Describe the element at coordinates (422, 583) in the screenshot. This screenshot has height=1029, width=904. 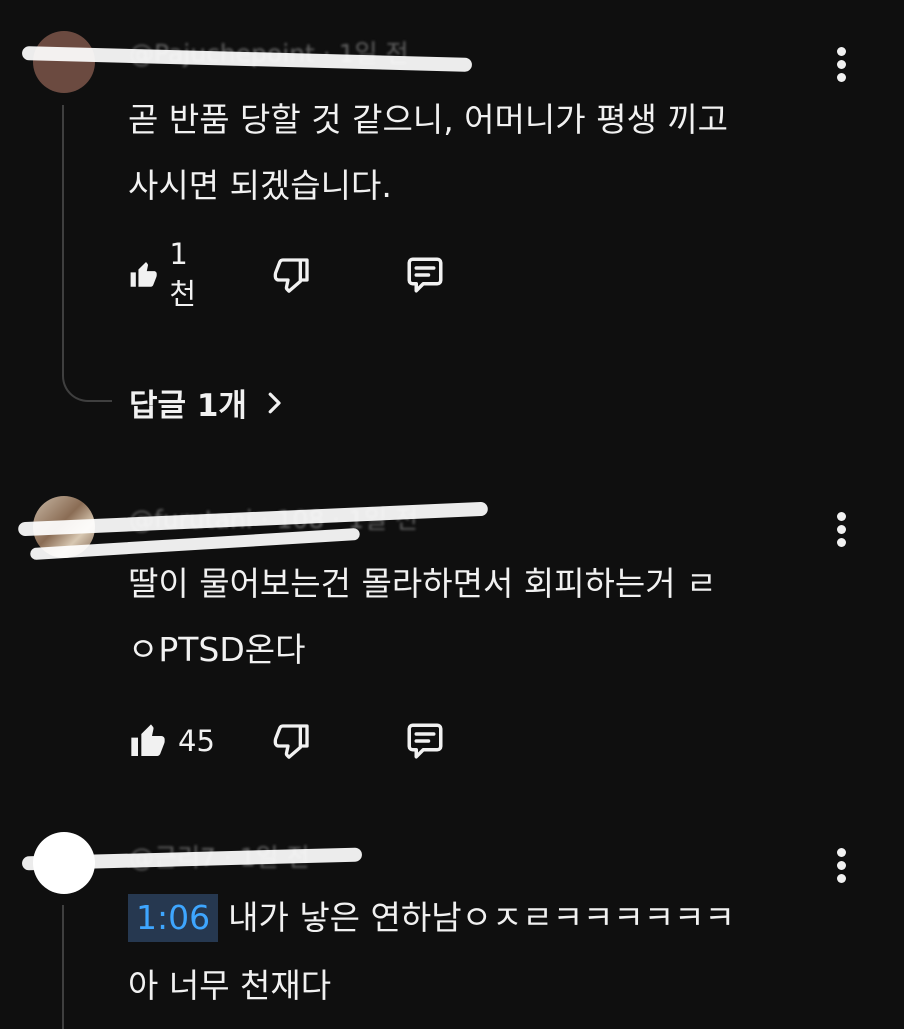
I see `comment-text-line: 딸이 물어보는건 몰라하면서 회피하는거 ㄹ` at that location.